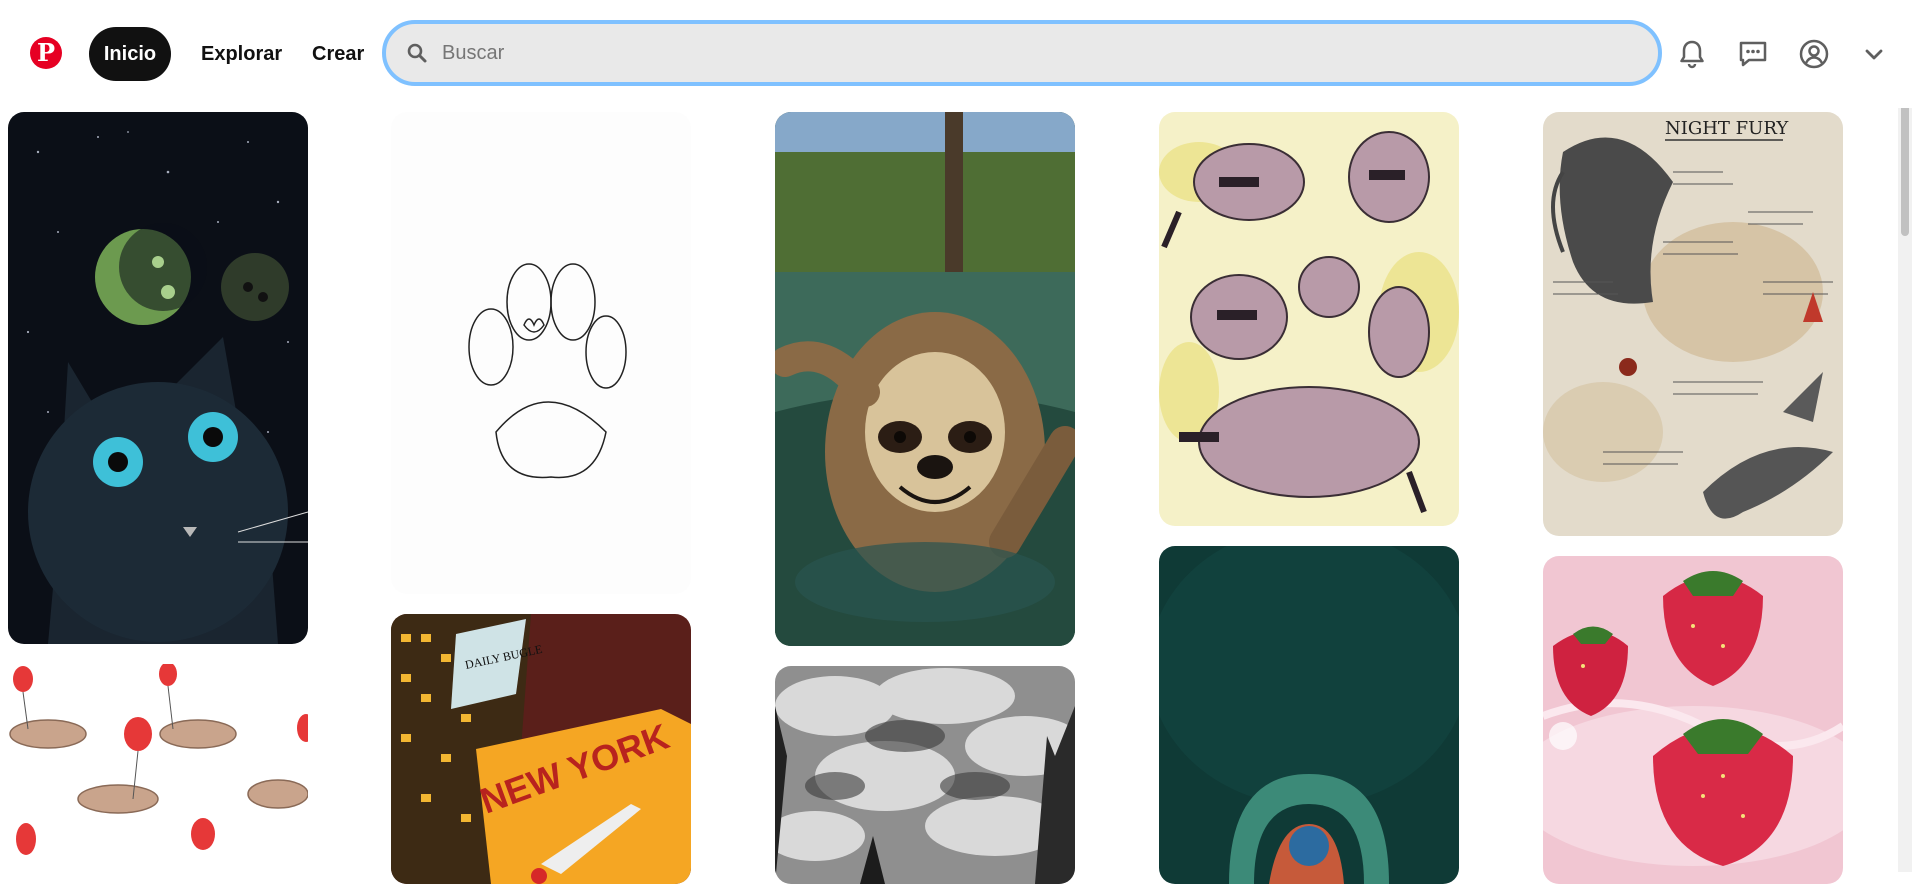  I want to click on sloth-photo, so click(925, 379).